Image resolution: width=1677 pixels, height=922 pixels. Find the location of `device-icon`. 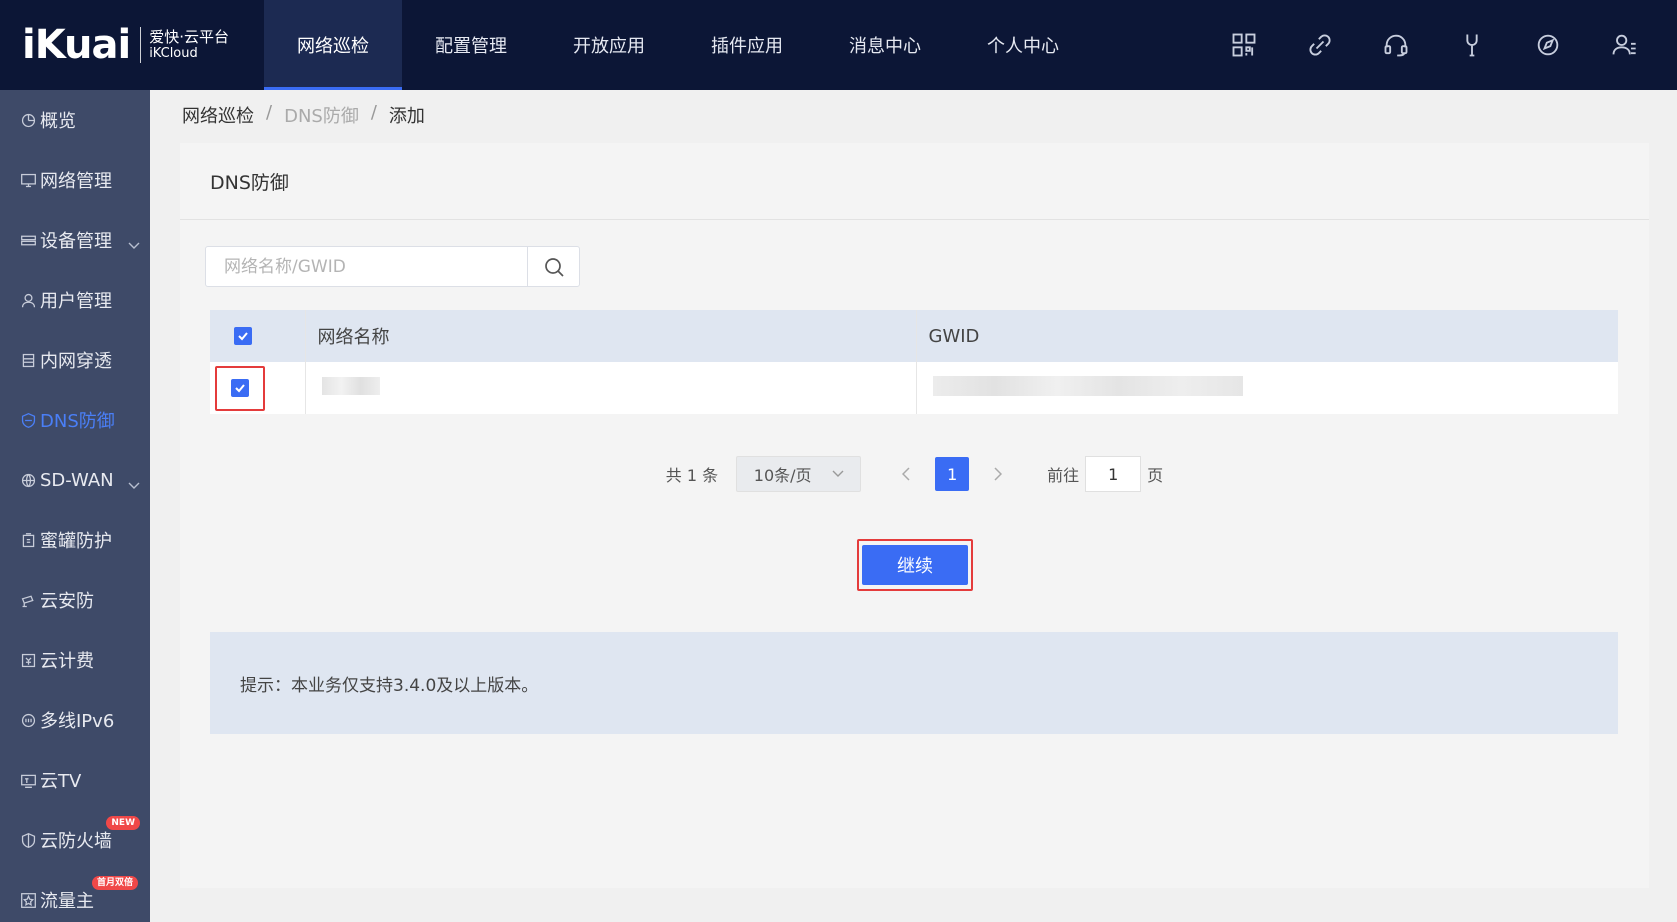

device-icon is located at coordinates (28, 240).